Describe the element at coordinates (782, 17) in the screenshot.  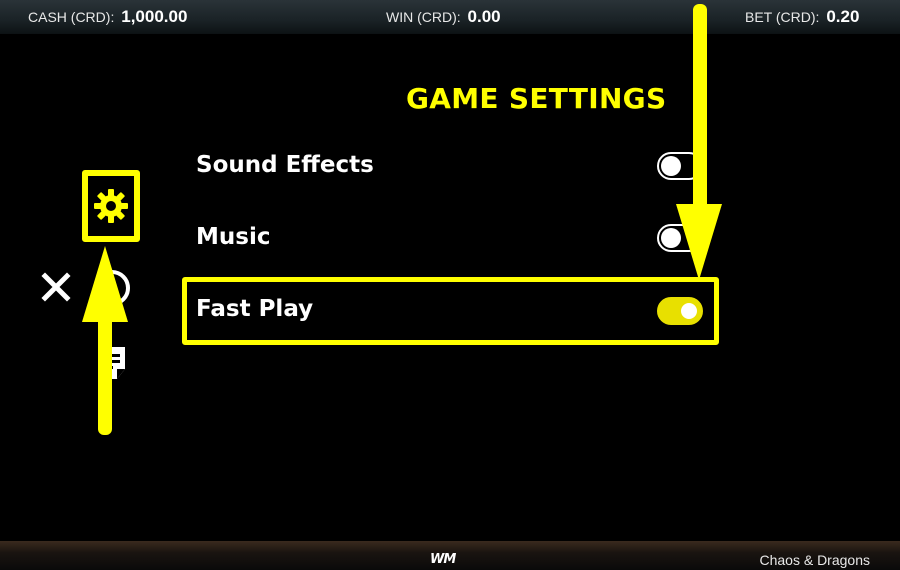
I see `bet-label: BET (CRD):` at that location.